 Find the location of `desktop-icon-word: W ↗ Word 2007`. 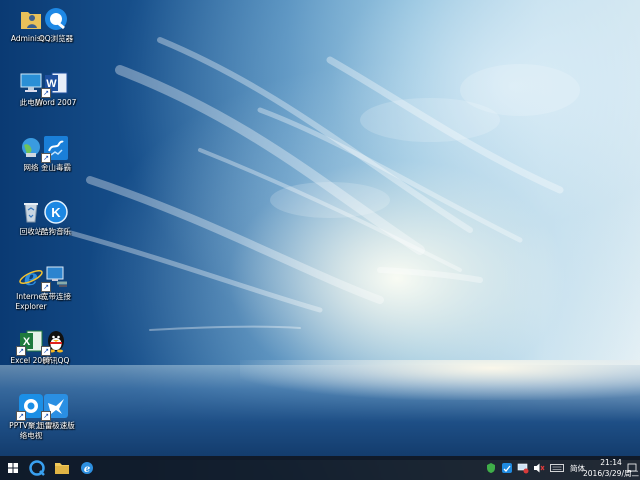

desktop-icon-word: W ↗ Word 2007 is located at coordinates (56, 86).